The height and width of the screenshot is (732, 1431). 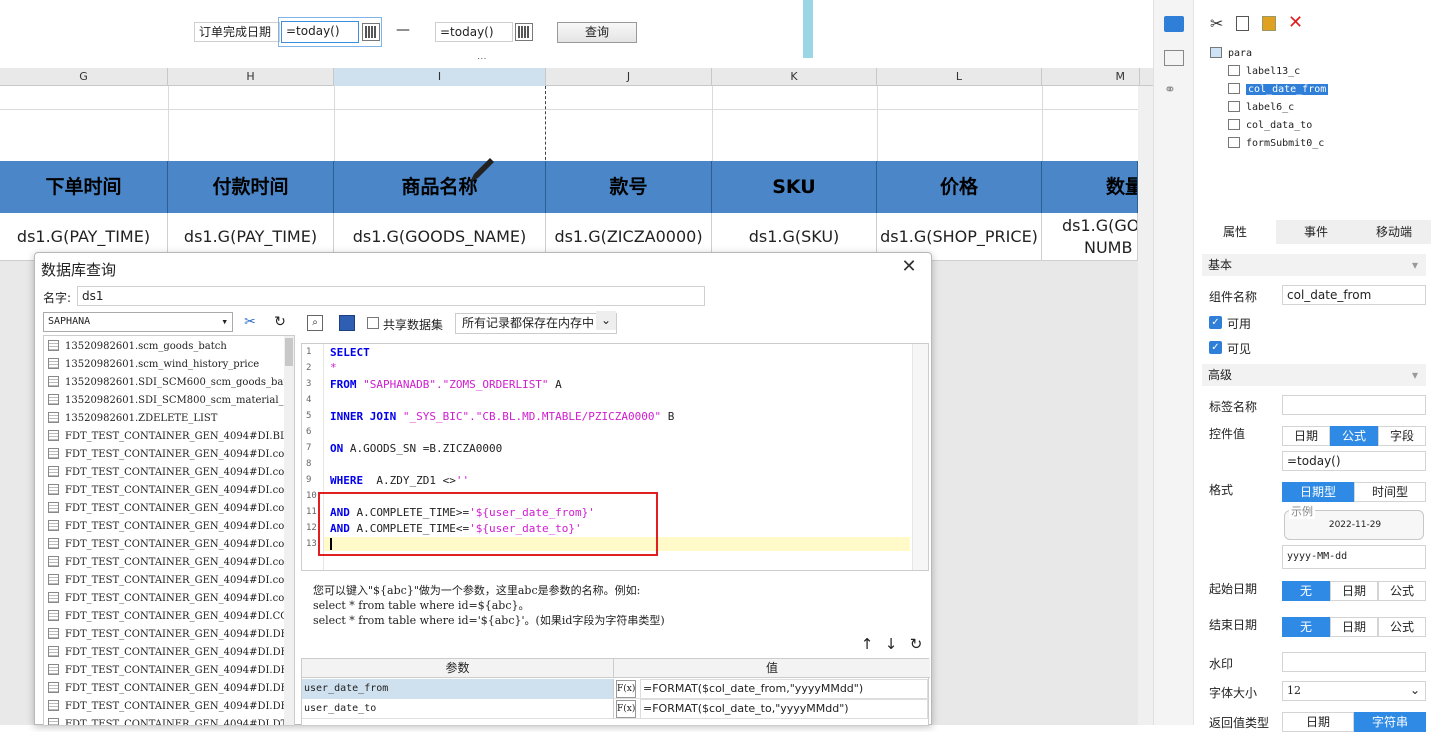 I want to click on start-date-formula: 公式, so click(x=1402, y=591).